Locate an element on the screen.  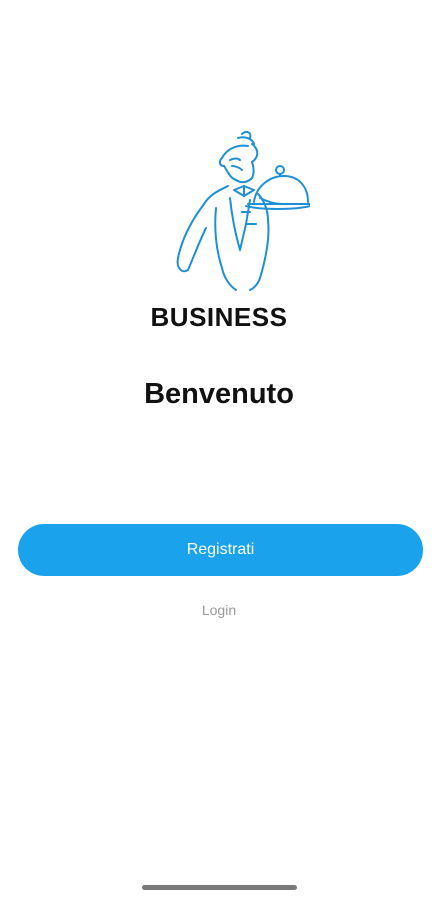
brand-title: BUSINESS is located at coordinates (219, 317).